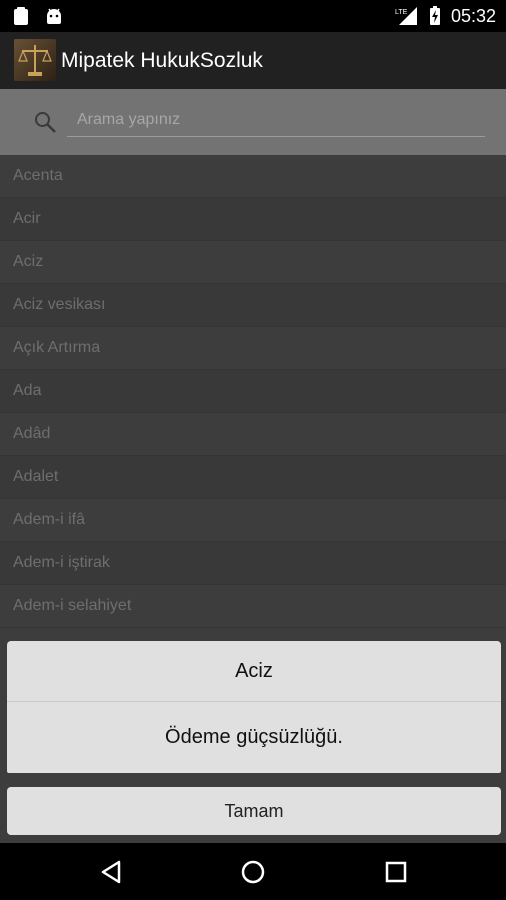 The width and height of the screenshot is (506, 900). I want to click on list-item: Adem-i iştirak, so click(253, 563).